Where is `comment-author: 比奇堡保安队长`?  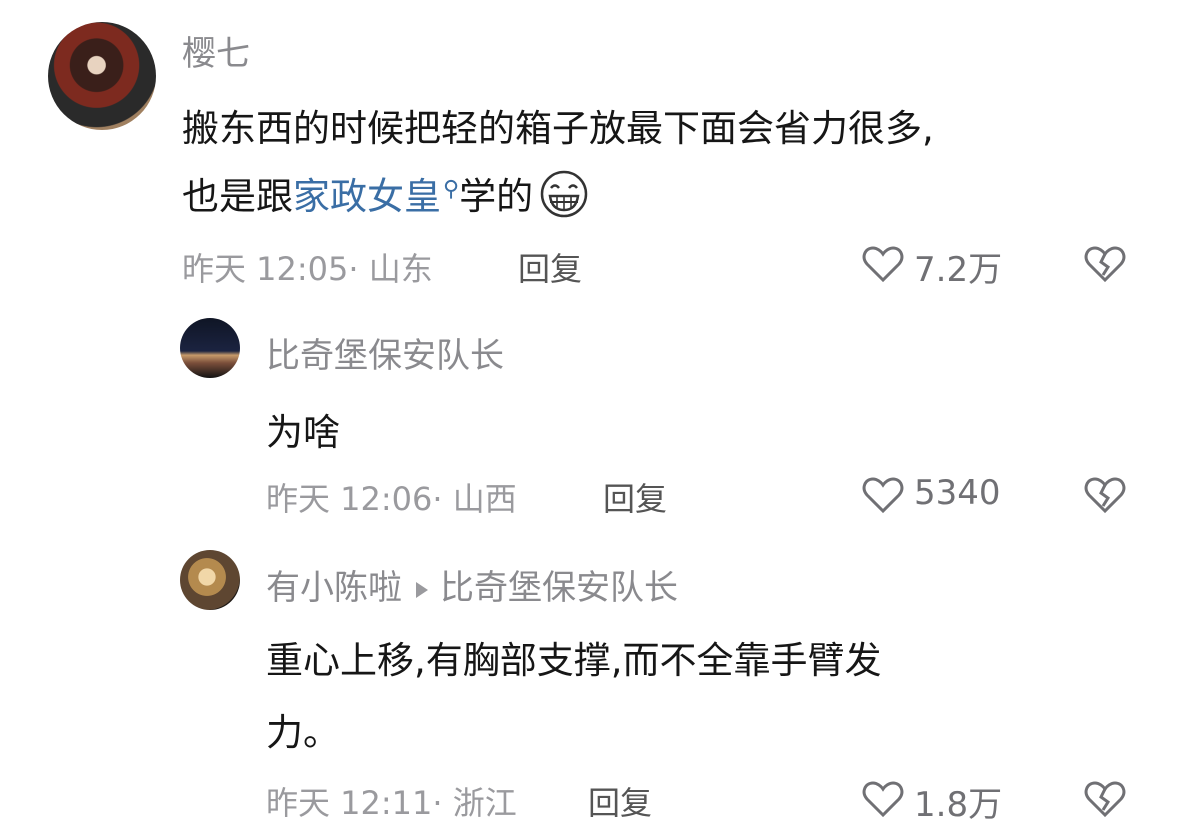
comment-author: 比奇堡保安队长 is located at coordinates (385, 352).